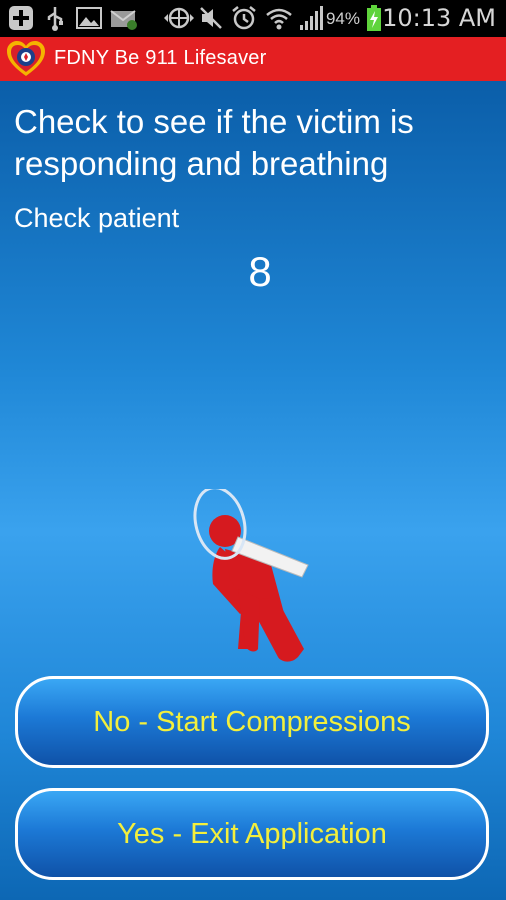  What do you see at coordinates (439, 18) in the screenshot?
I see `clock: 10:13 AM` at bounding box center [439, 18].